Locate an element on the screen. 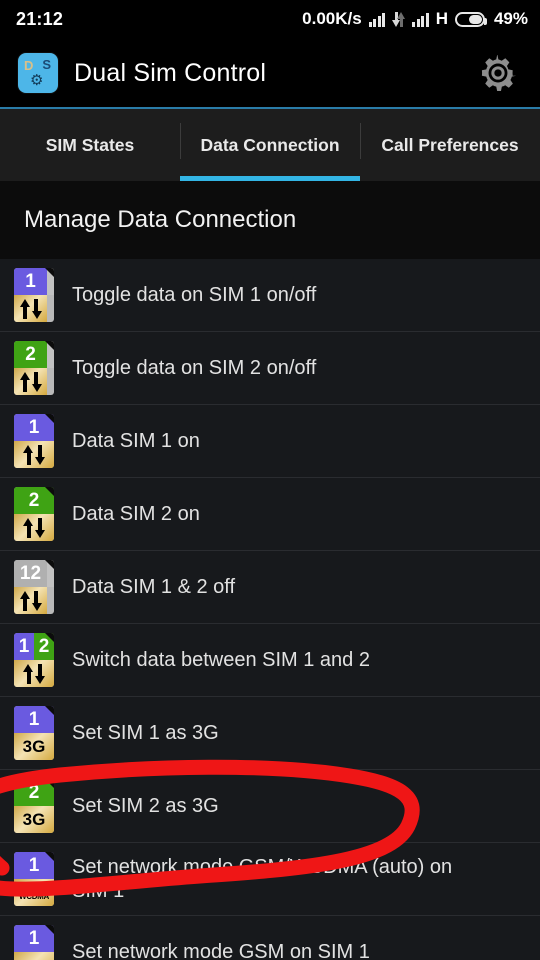 The image size is (540, 960). signal-bars-icon is located at coordinates (377, 19).